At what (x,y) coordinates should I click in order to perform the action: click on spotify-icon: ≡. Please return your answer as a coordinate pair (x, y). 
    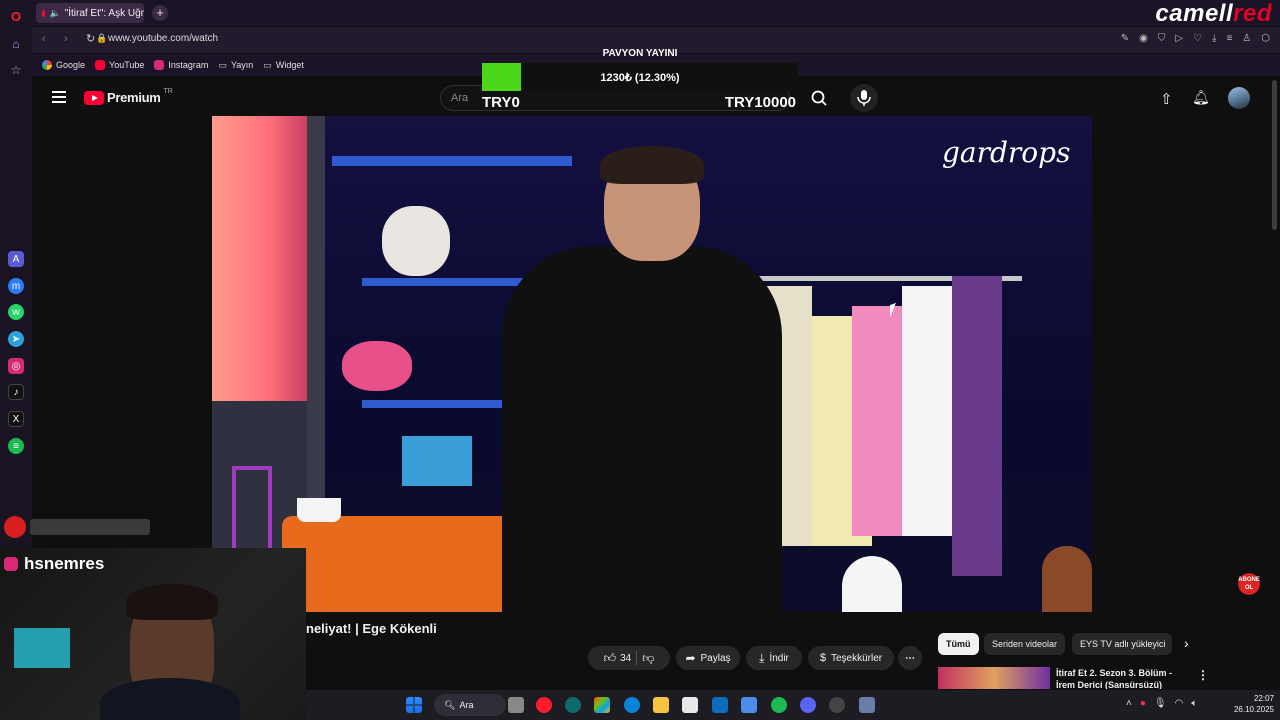
    Looking at the image, I should click on (16, 446).